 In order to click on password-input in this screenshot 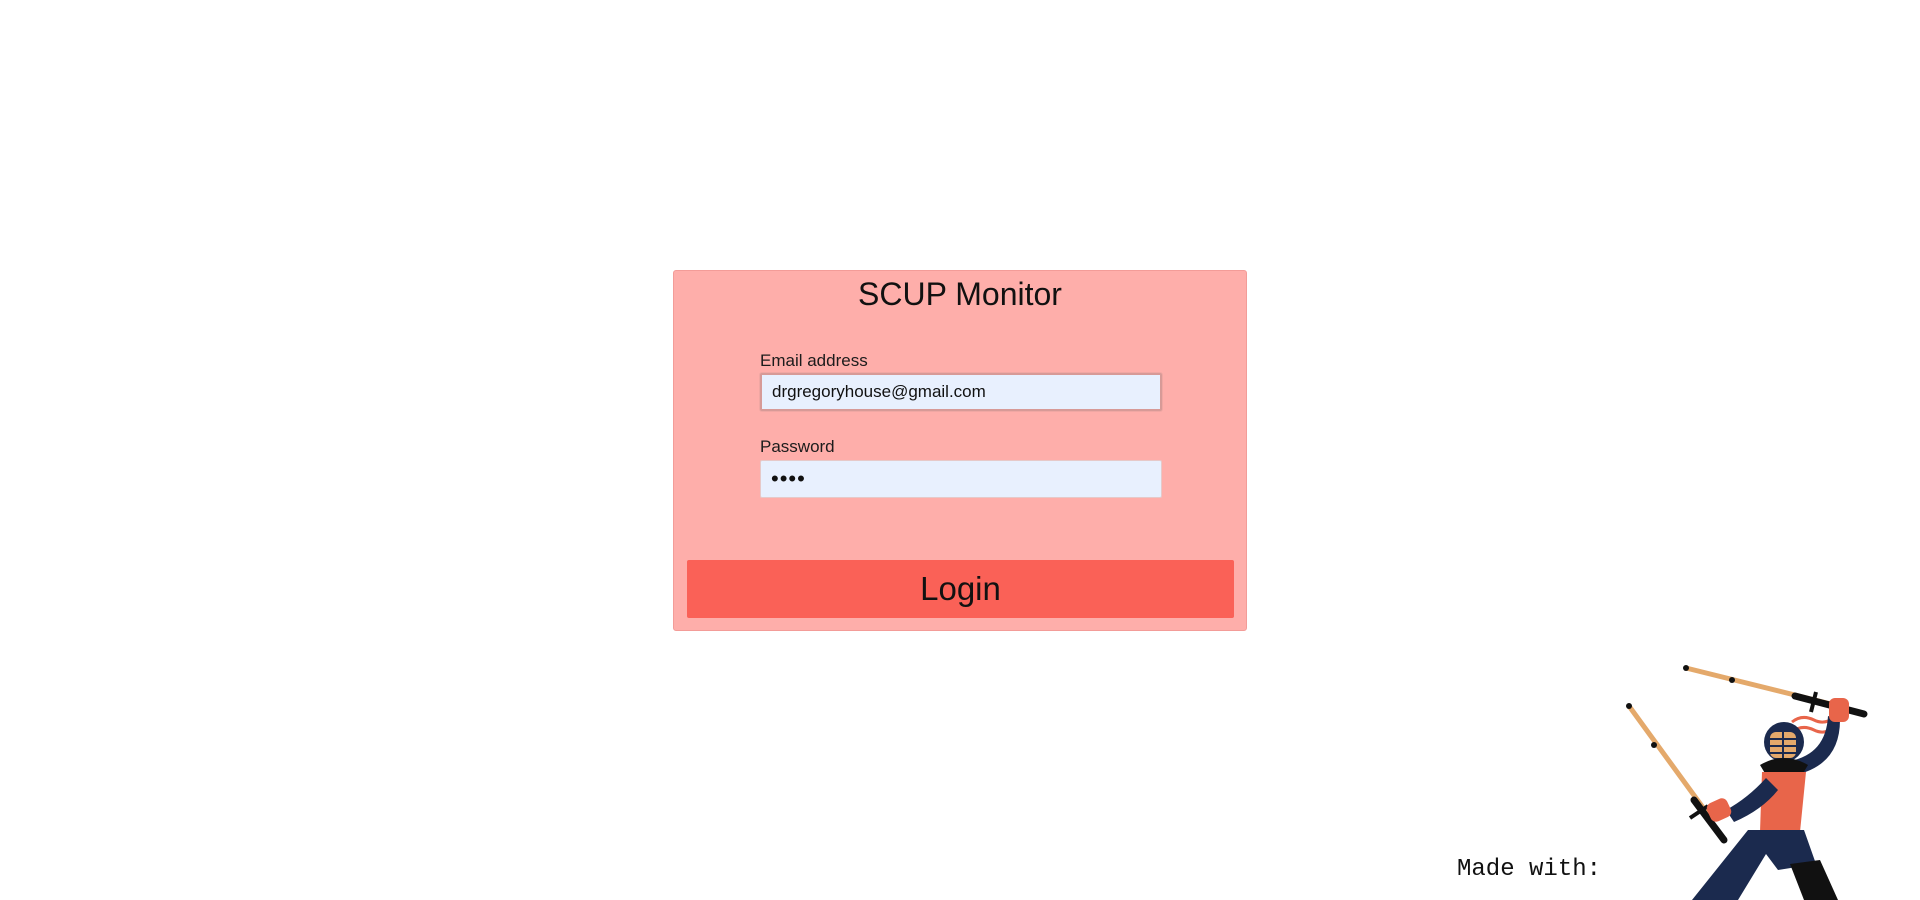, I will do `click(961, 479)`.